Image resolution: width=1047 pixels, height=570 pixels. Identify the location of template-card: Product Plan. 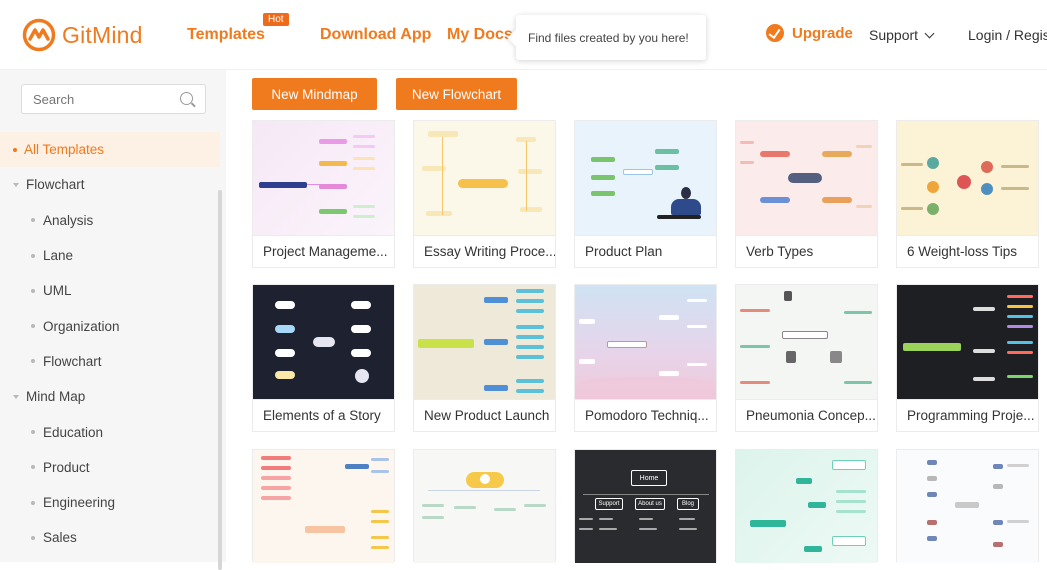
(645, 194).